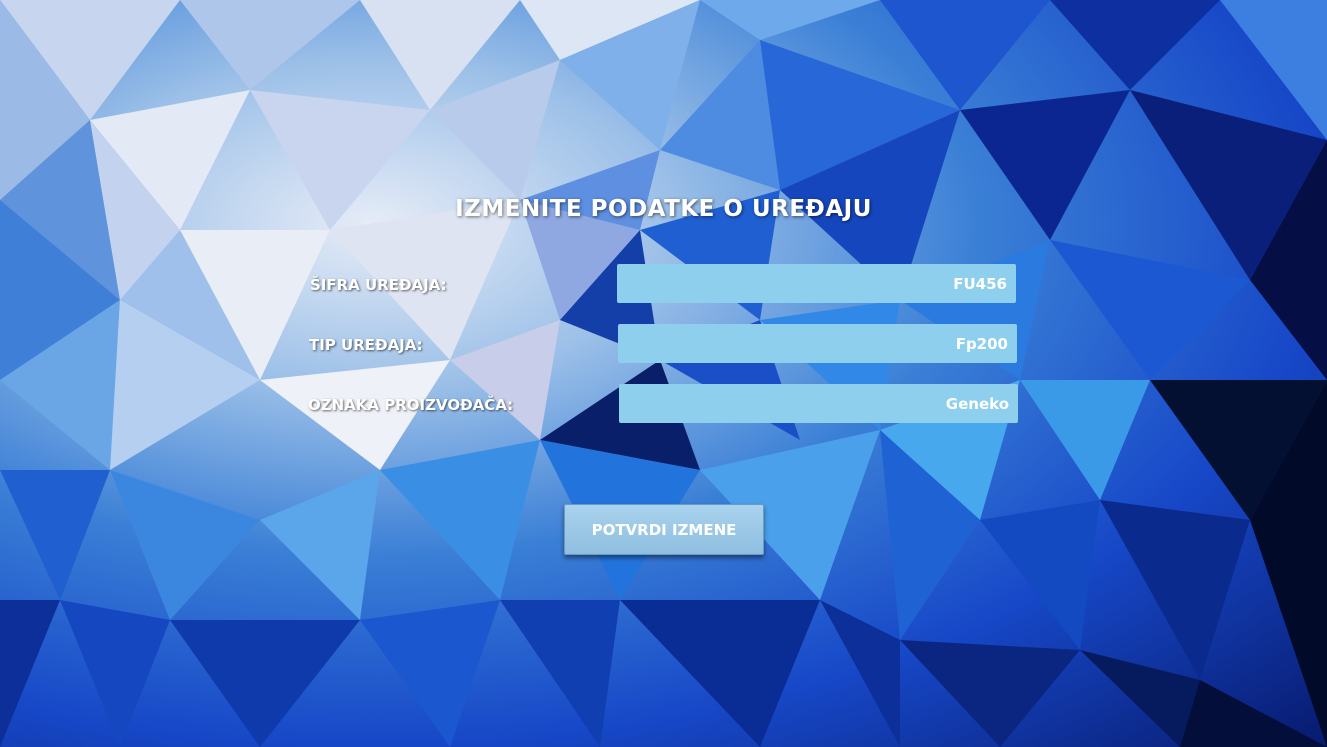  I want to click on device-code-input, so click(816, 283).